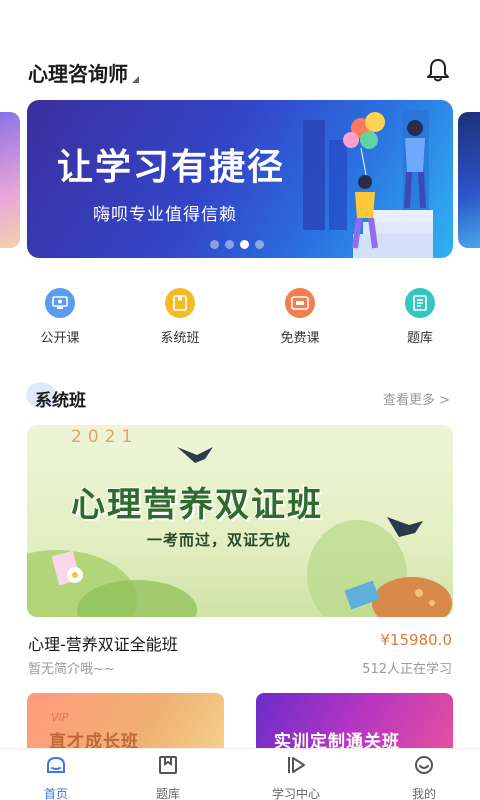  I want to click on section-title: 系统班, so click(60, 401).